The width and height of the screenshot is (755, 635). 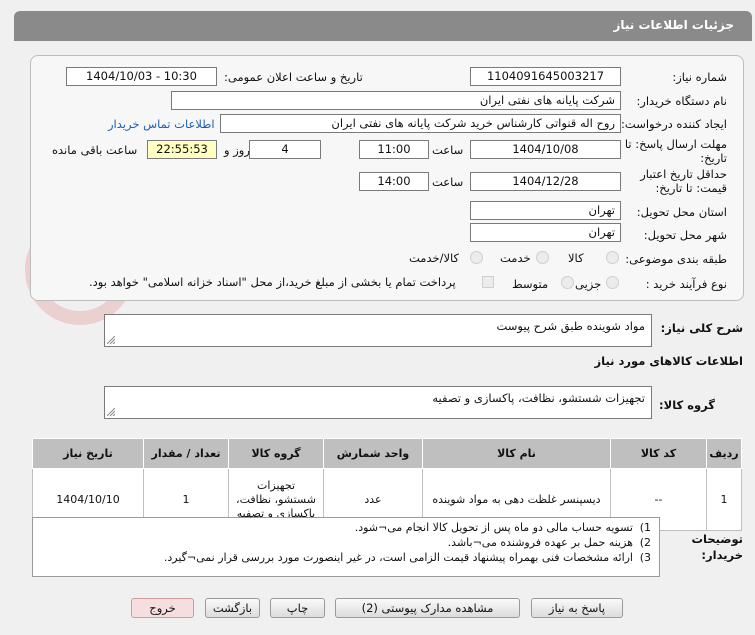 I want to click on validity-label: حداقل تاریخ اعتبار, so click(x=683, y=174).